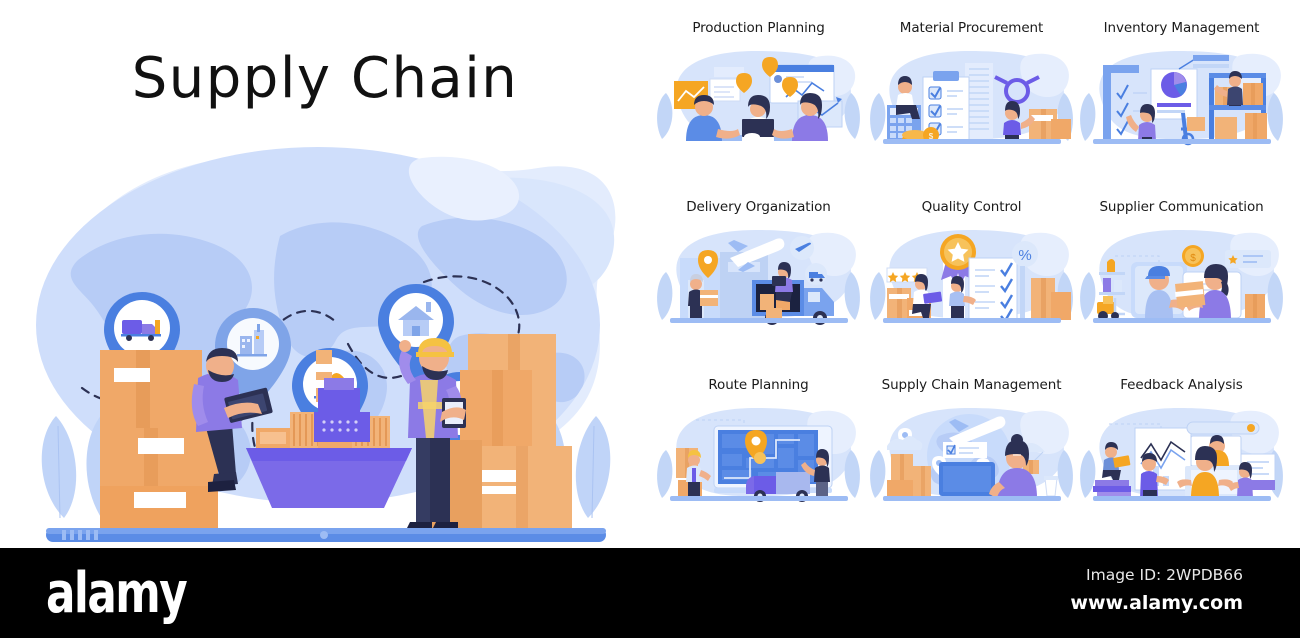 The height and width of the screenshot is (638, 1300). What do you see at coordinates (1164, 575) in the screenshot?
I see `image-id-text: Image ID: 2WPDB66` at bounding box center [1164, 575].